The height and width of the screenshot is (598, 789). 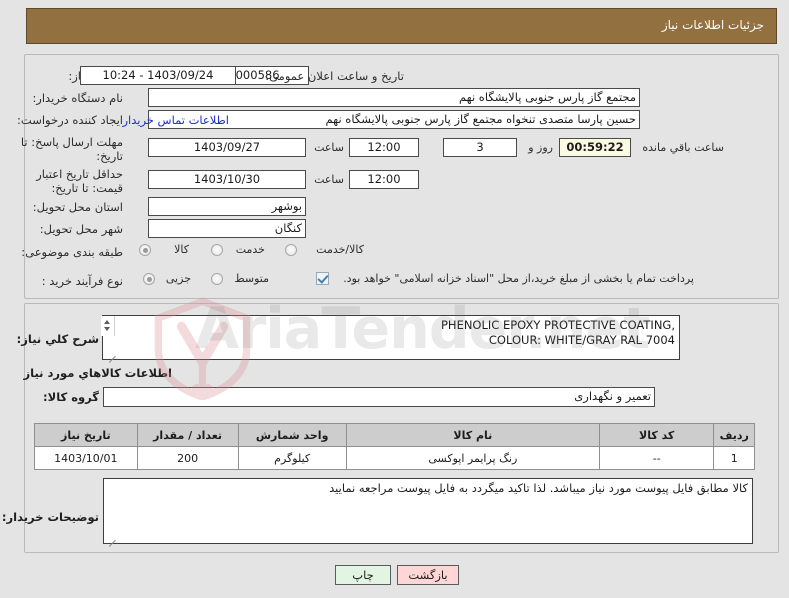 What do you see at coordinates (77, 207) in the screenshot?
I see `label-delivery-province: استان محل تحویل:` at bounding box center [77, 207].